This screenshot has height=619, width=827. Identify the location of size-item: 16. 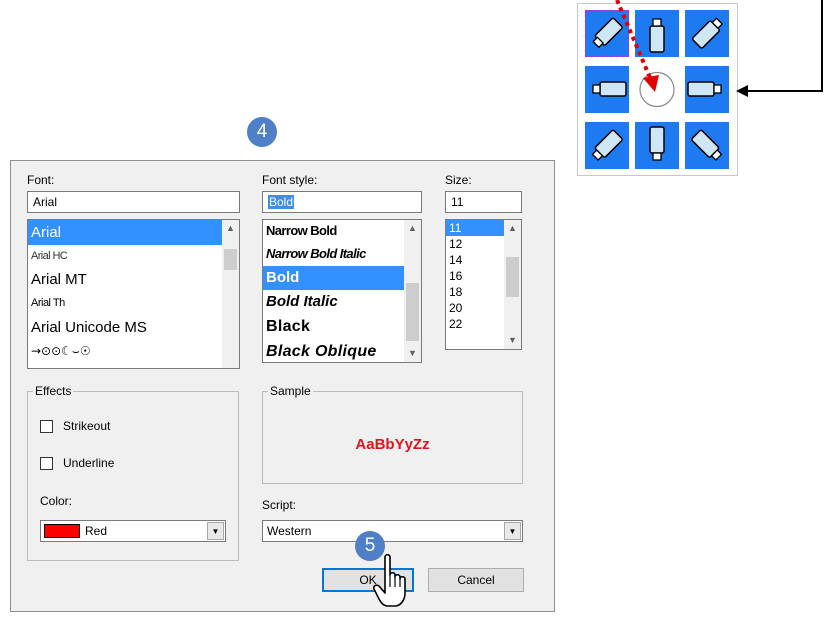
(475, 276).